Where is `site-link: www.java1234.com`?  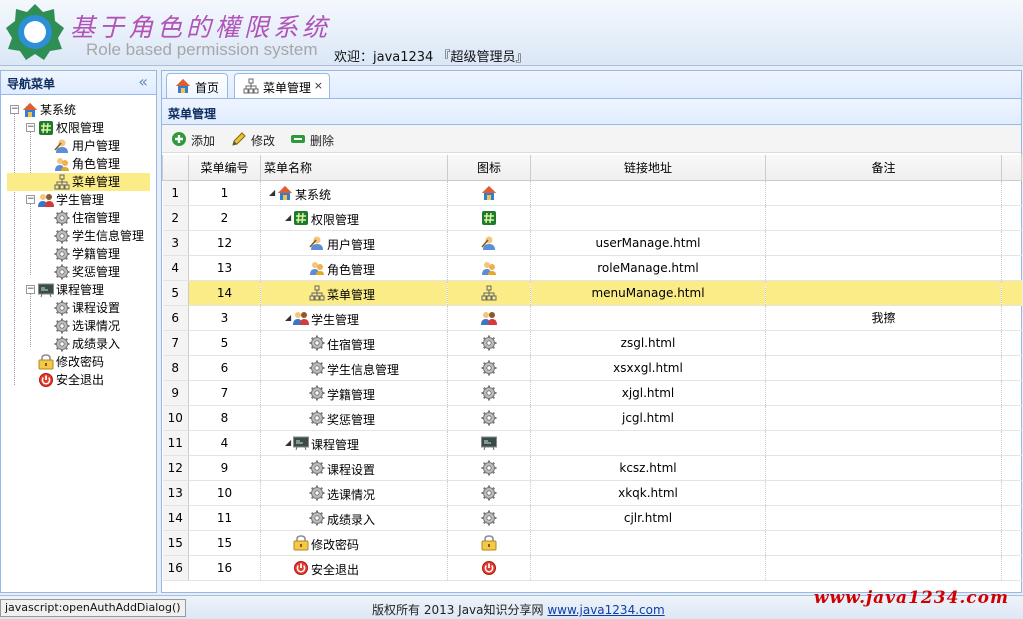
site-link: www.java1234.com is located at coordinates (605, 610).